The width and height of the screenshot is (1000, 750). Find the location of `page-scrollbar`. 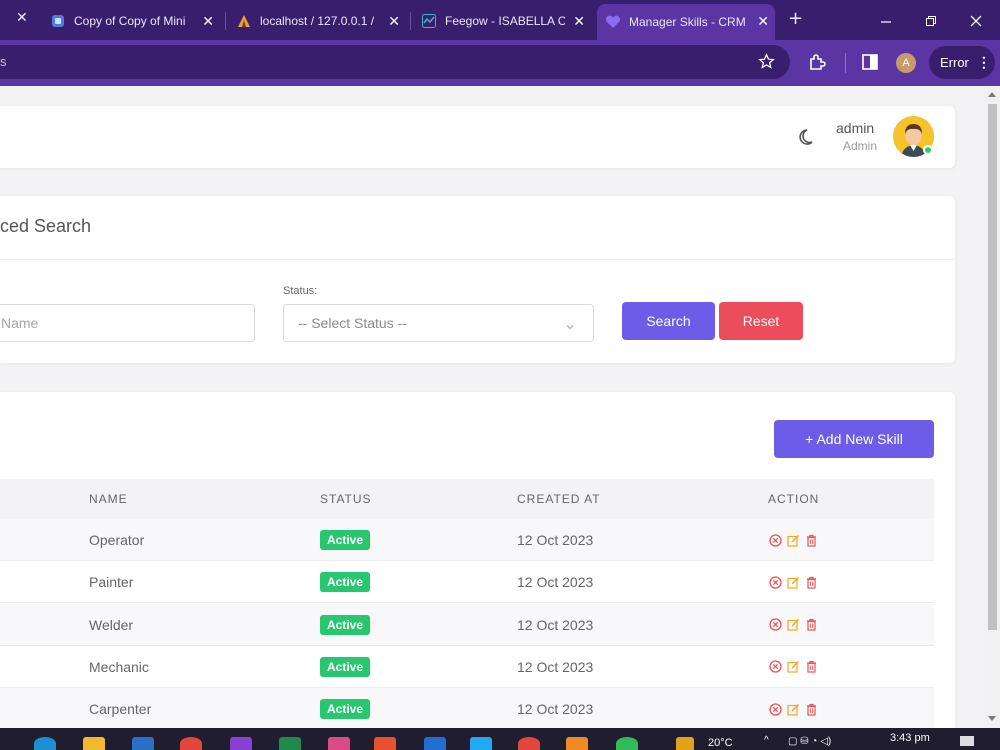

page-scrollbar is located at coordinates (992, 407).